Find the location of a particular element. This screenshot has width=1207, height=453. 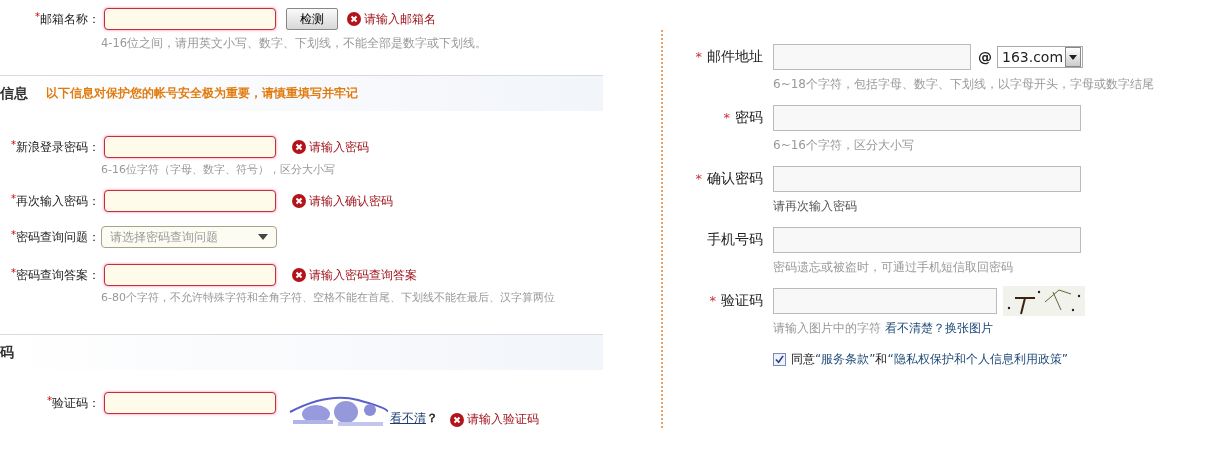

hint-text: 6~16个字符，区分大小写 is located at coordinates (844, 145).